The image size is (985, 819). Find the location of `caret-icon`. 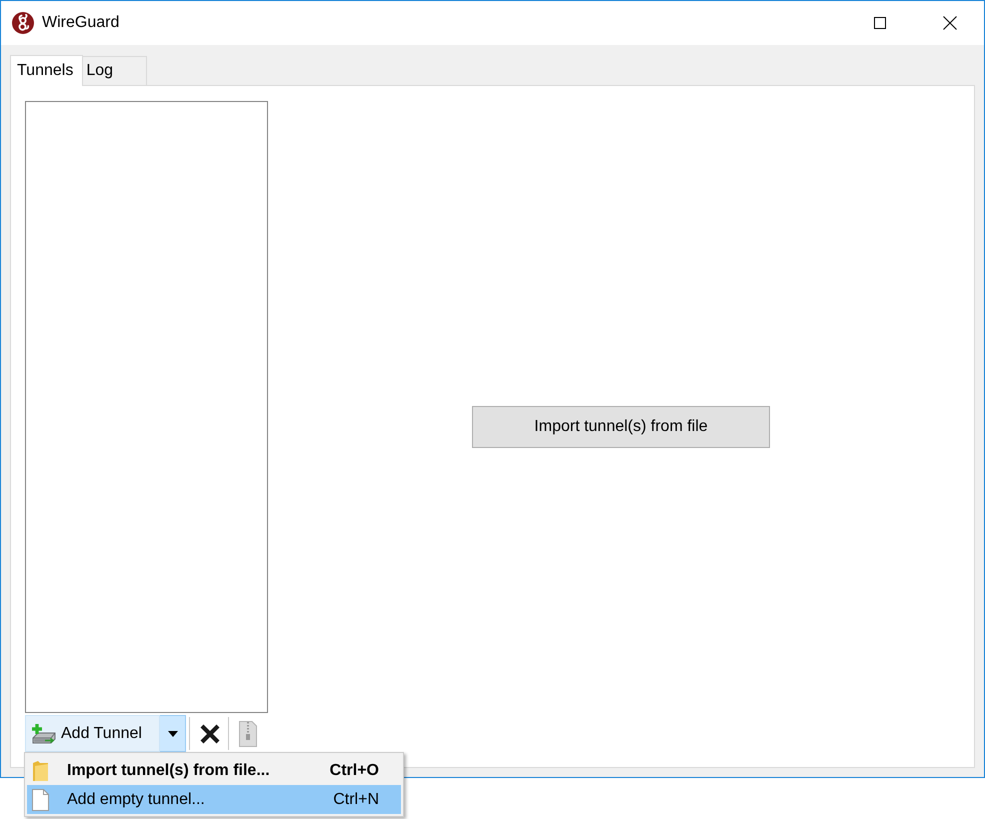

caret-icon is located at coordinates (173, 733).